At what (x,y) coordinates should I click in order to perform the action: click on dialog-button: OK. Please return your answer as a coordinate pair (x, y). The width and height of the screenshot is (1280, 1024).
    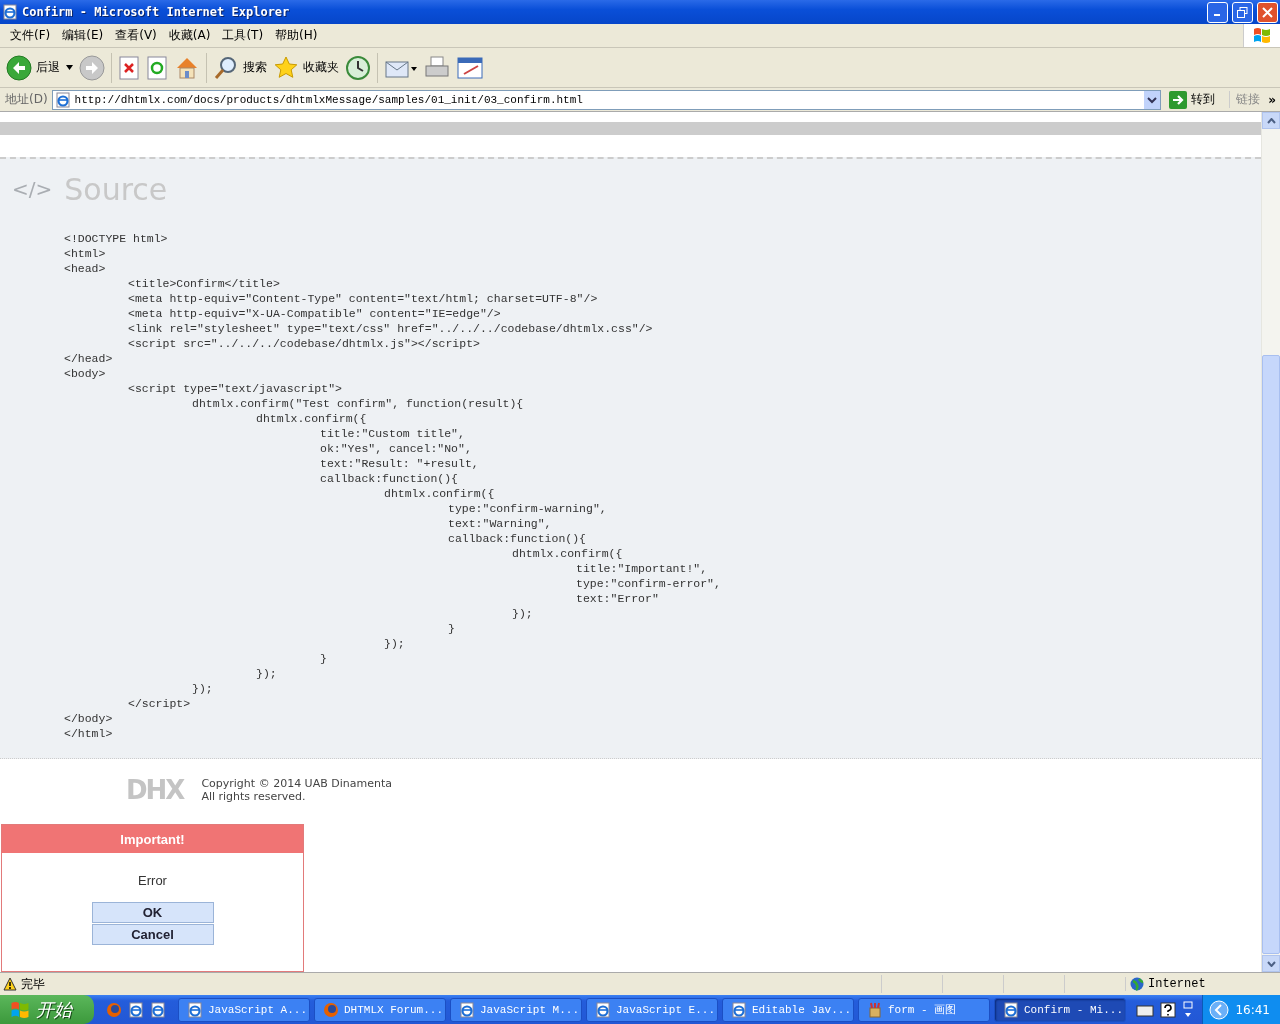
    Looking at the image, I should click on (152, 912).